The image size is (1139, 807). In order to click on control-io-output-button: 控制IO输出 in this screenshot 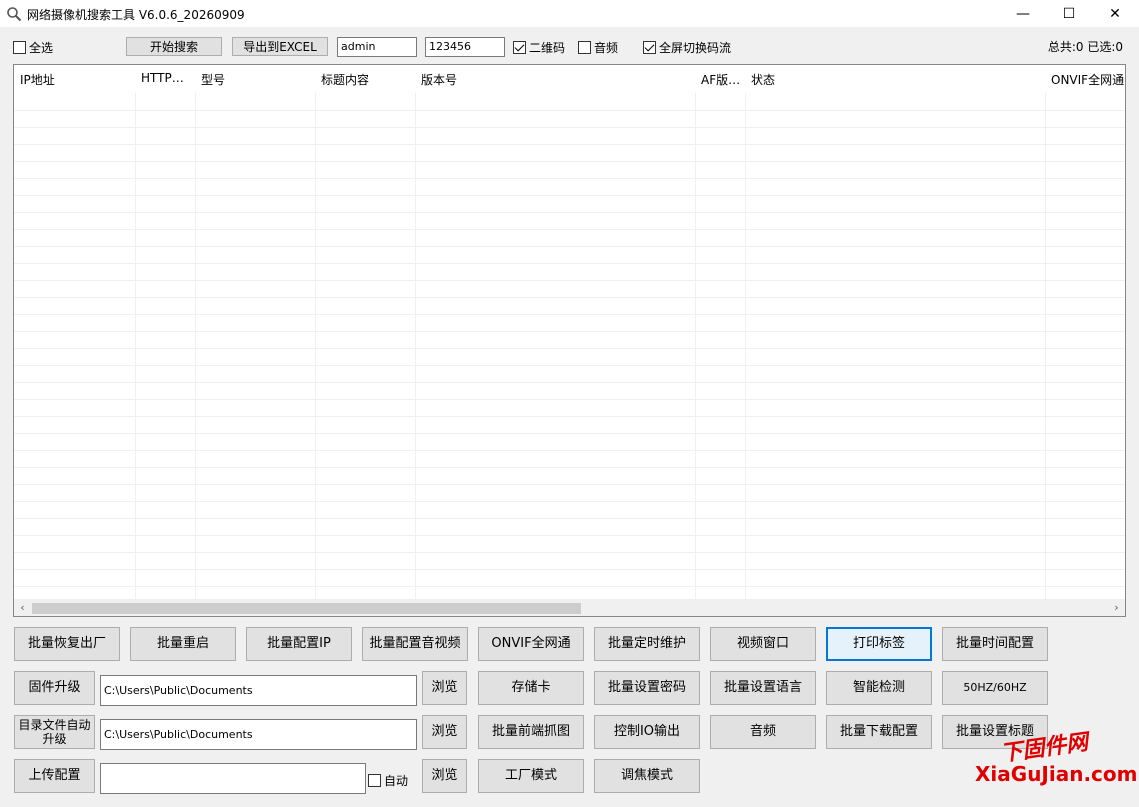, I will do `click(647, 732)`.